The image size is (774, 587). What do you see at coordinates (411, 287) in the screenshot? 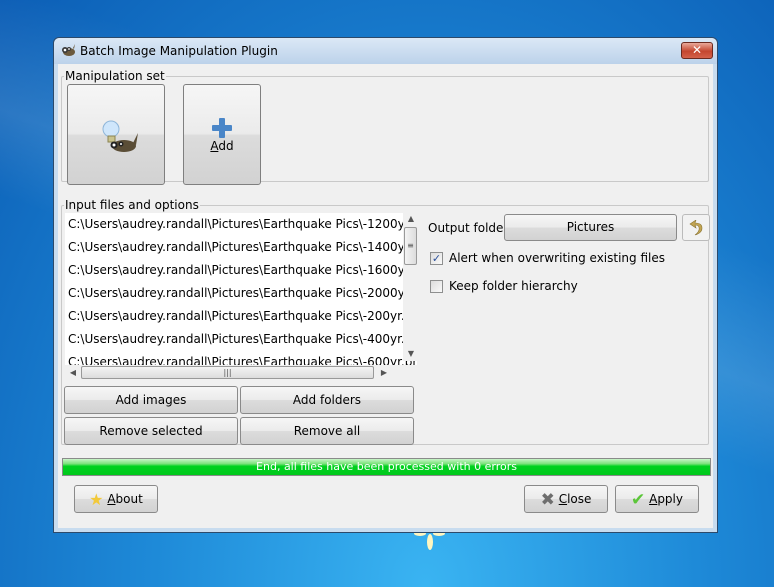
I see `vertical-scrollbar: ▲ ≡ ▼` at bounding box center [411, 287].